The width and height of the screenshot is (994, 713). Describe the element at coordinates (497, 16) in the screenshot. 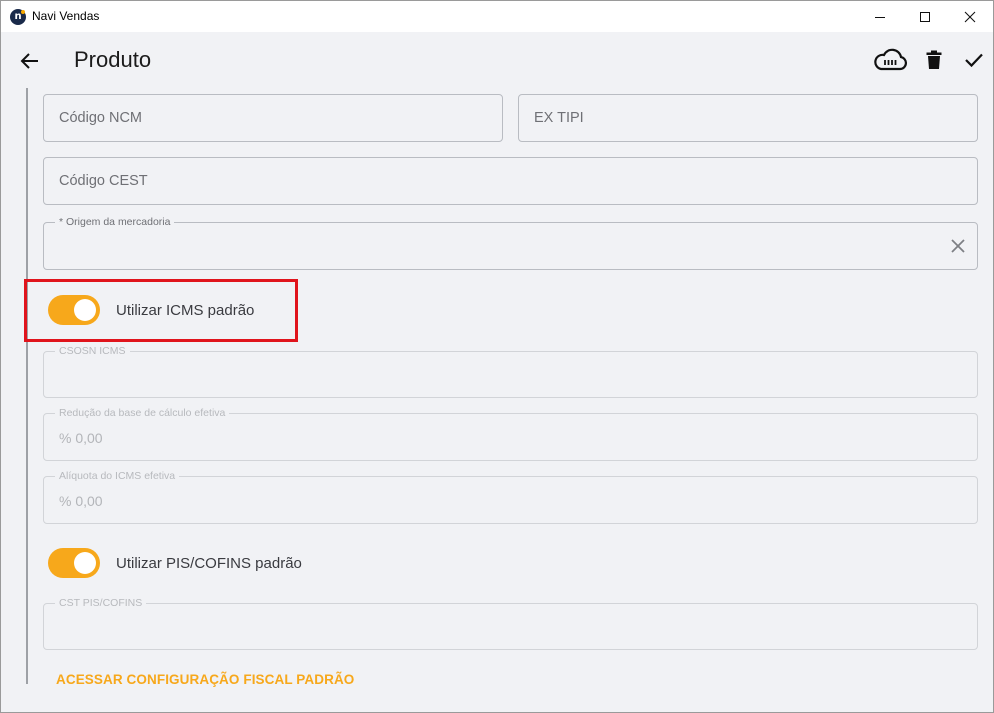

I see `title-bar: n Navi Vendas` at that location.